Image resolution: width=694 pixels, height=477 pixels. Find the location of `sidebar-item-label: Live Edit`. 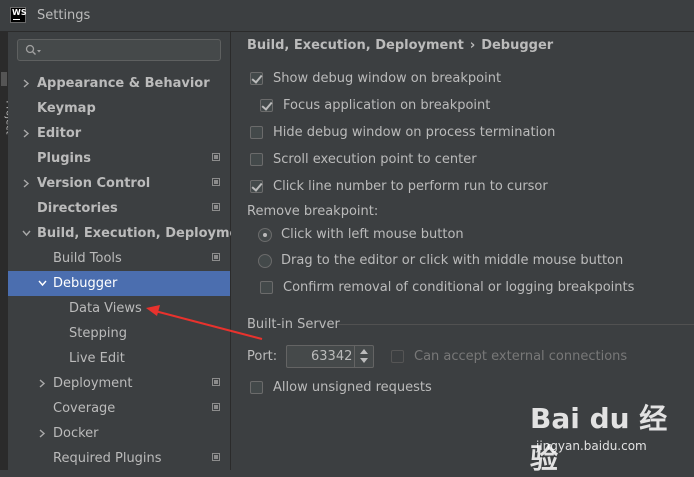

sidebar-item-label: Live Edit is located at coordinates (97, 358).